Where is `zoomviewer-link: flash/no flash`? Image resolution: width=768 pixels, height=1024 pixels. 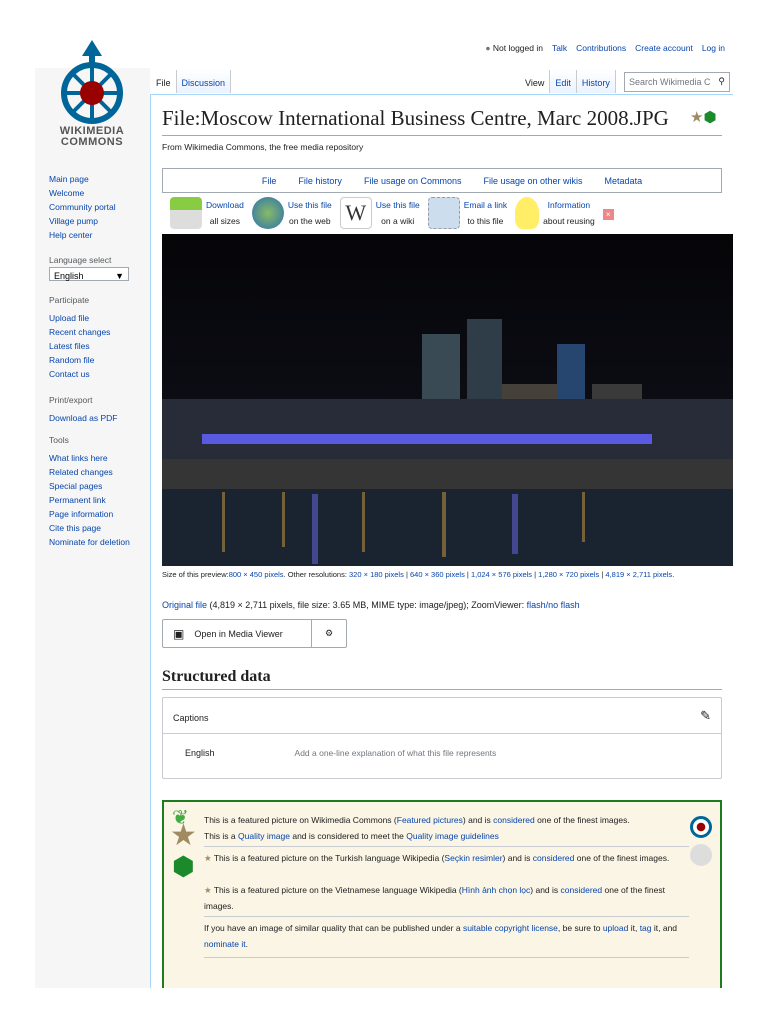 zoomviewer-link: flash/no flash is located at coordinates (553, 605).